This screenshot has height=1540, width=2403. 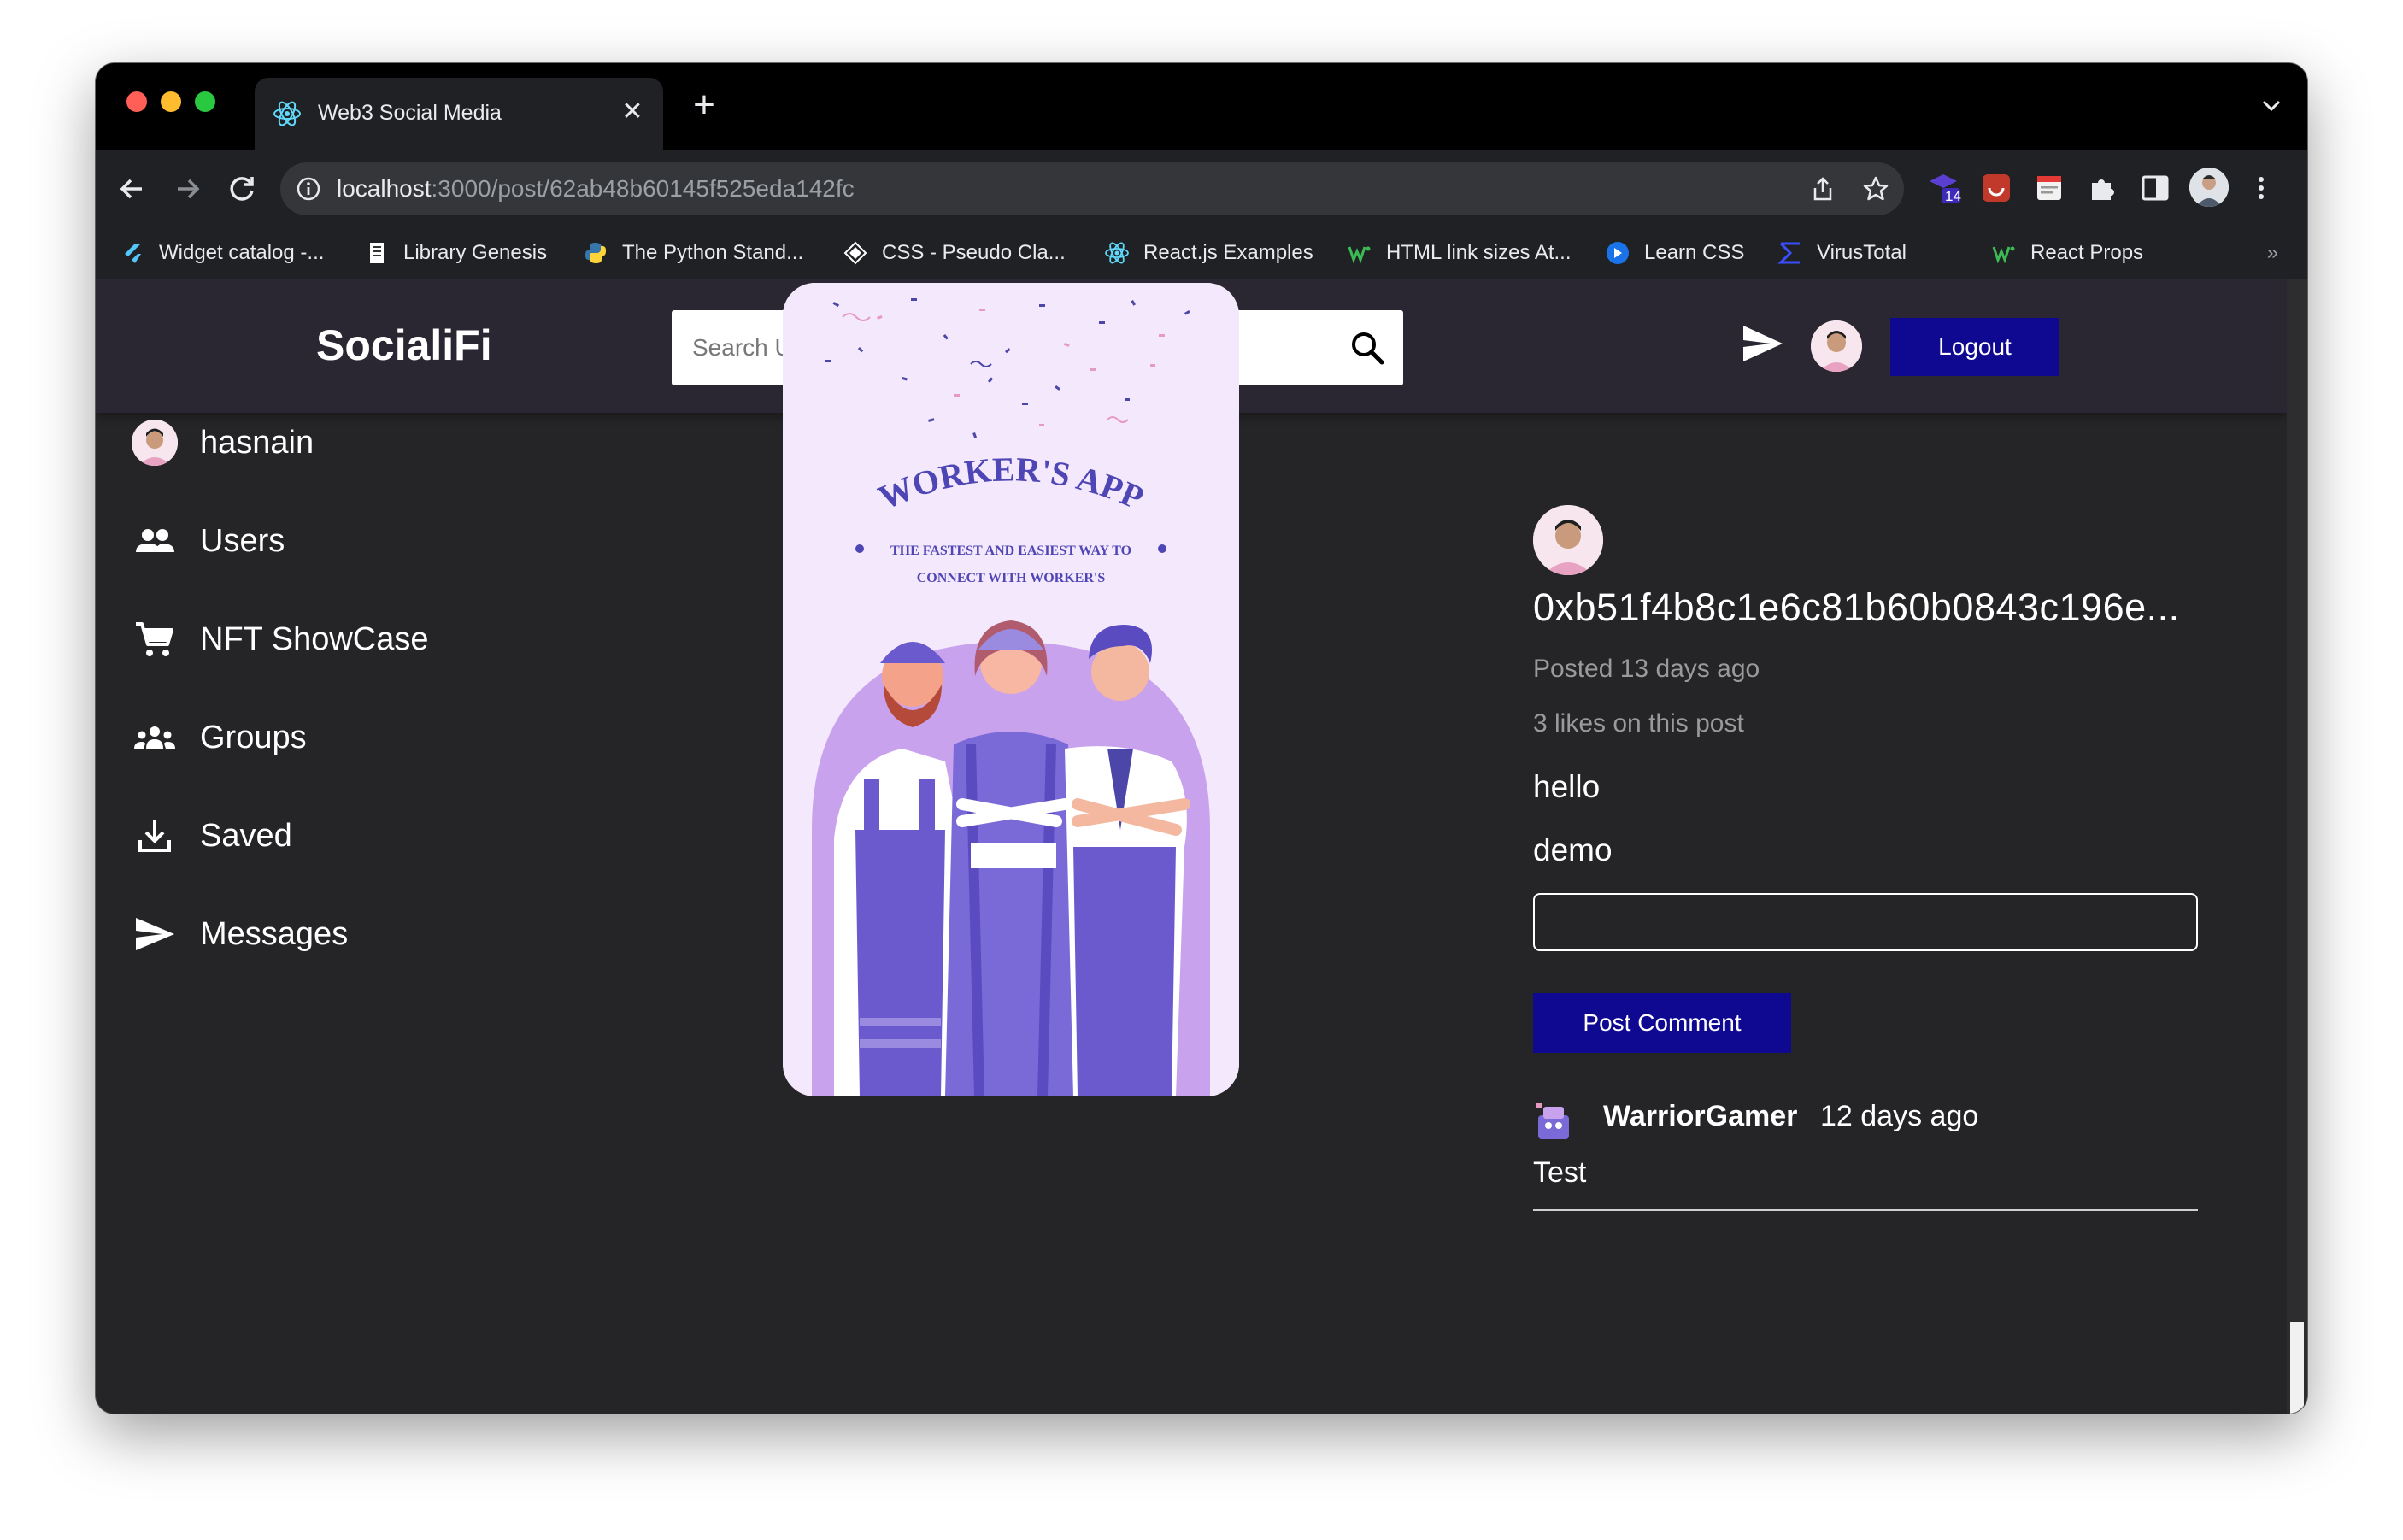 I want to click on download-icon, so click(x=154, y=836).